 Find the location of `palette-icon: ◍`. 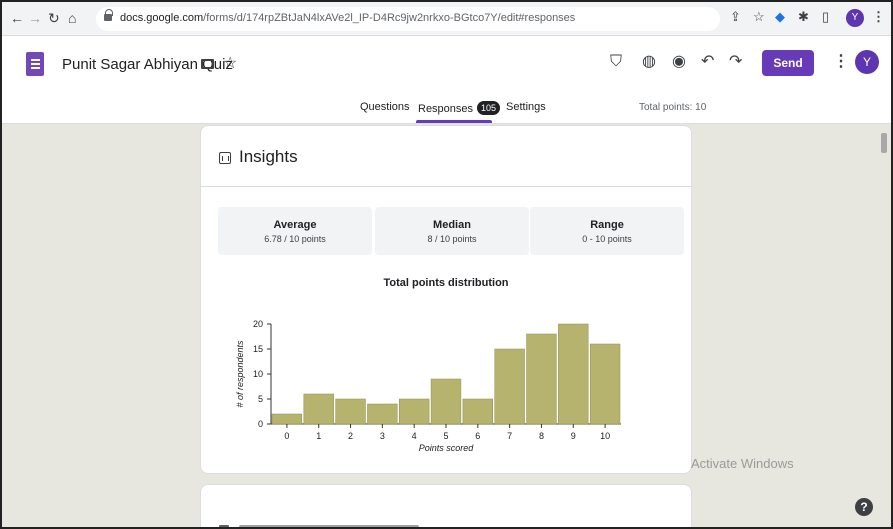

palette-icon: ◍ is located at coordinates (649, 62).